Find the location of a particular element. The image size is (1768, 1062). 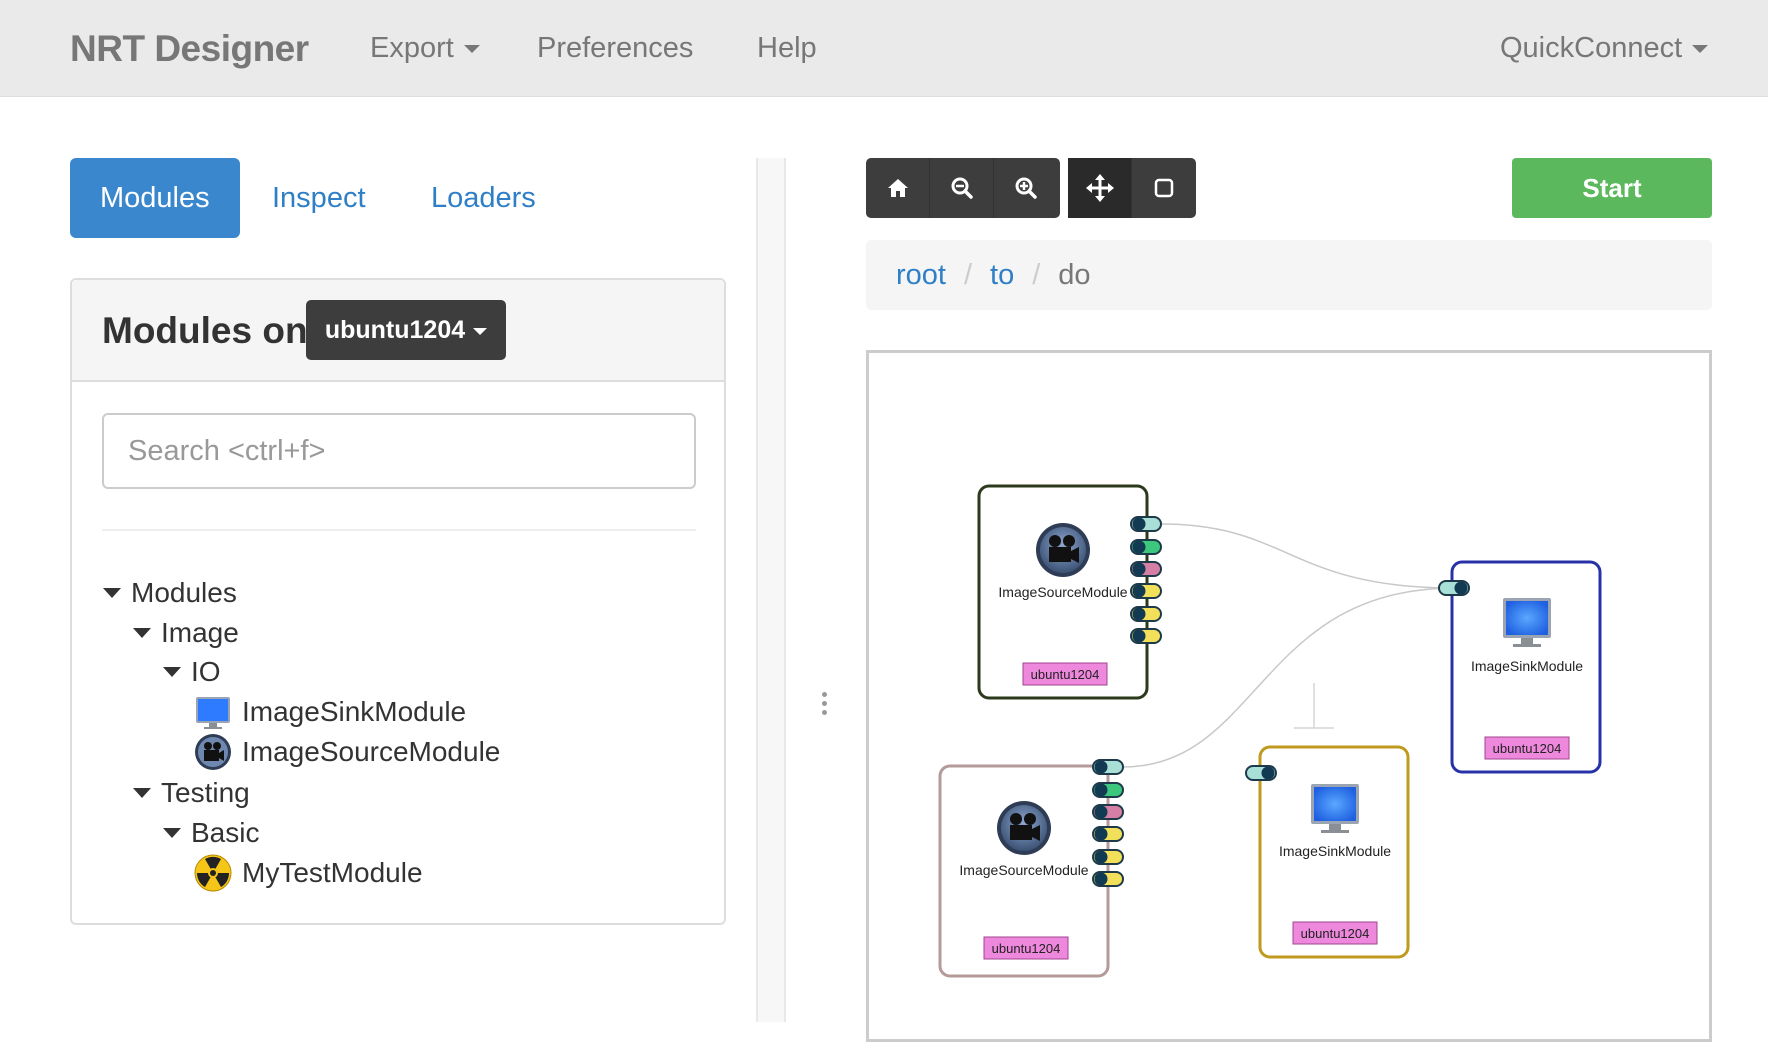

tree-label: Testing is located at coordinates (205, 792).